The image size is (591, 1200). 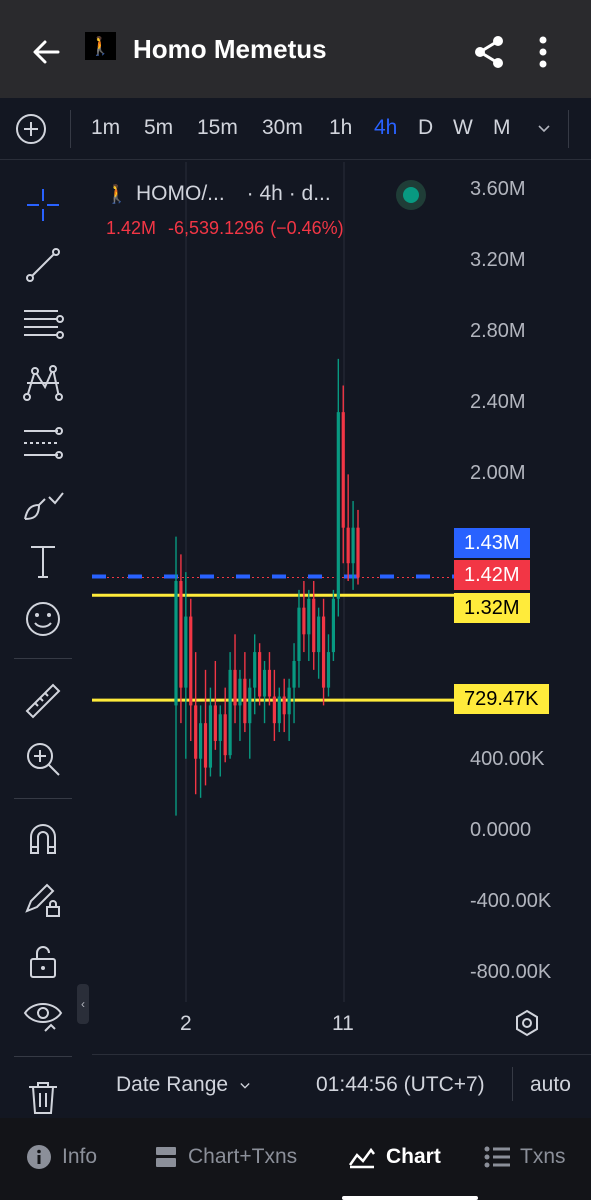 What do you see at coordinates (46, 52) in the screenshot?
I see `back-button` at bounding box center [46, 52].